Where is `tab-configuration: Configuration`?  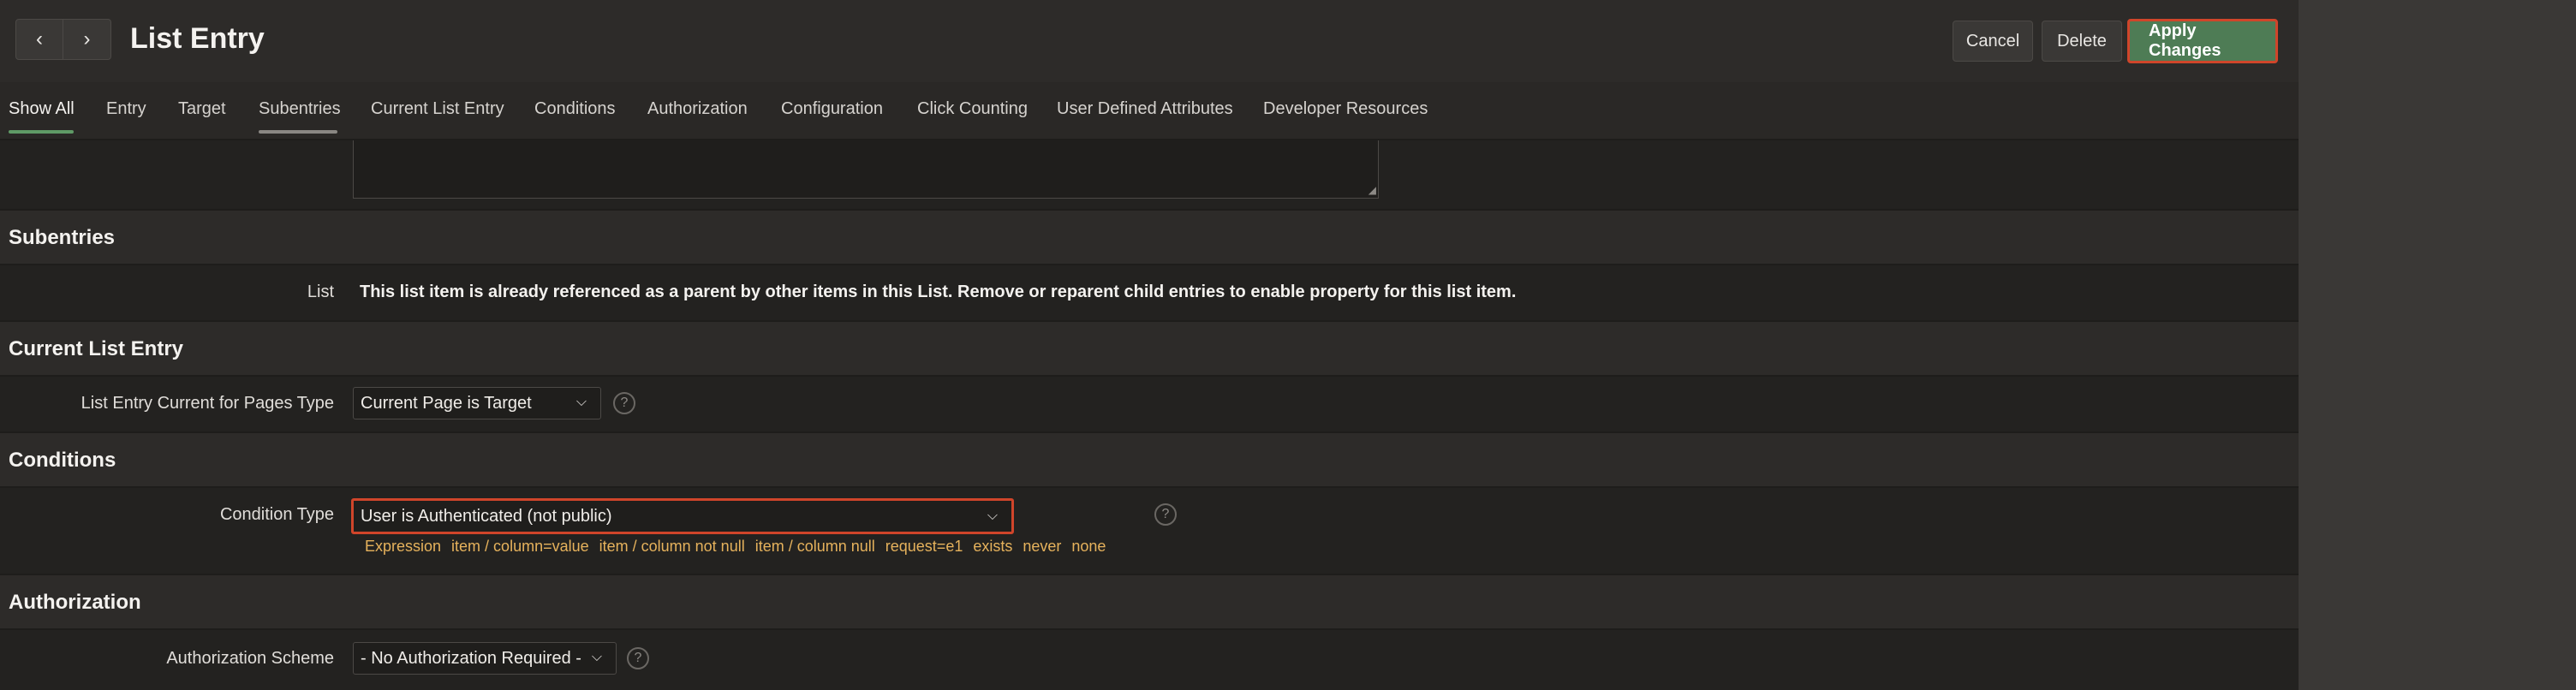
tab-configuration: Configuration is located at coordinates (832, 109).